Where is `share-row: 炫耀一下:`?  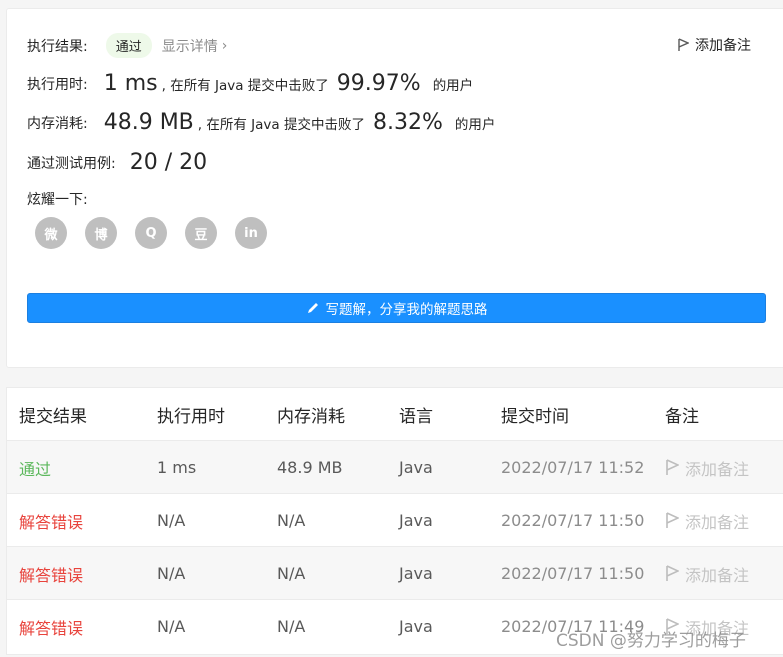
share-row: 炫耀一下: is located at coordinates (57, 199).